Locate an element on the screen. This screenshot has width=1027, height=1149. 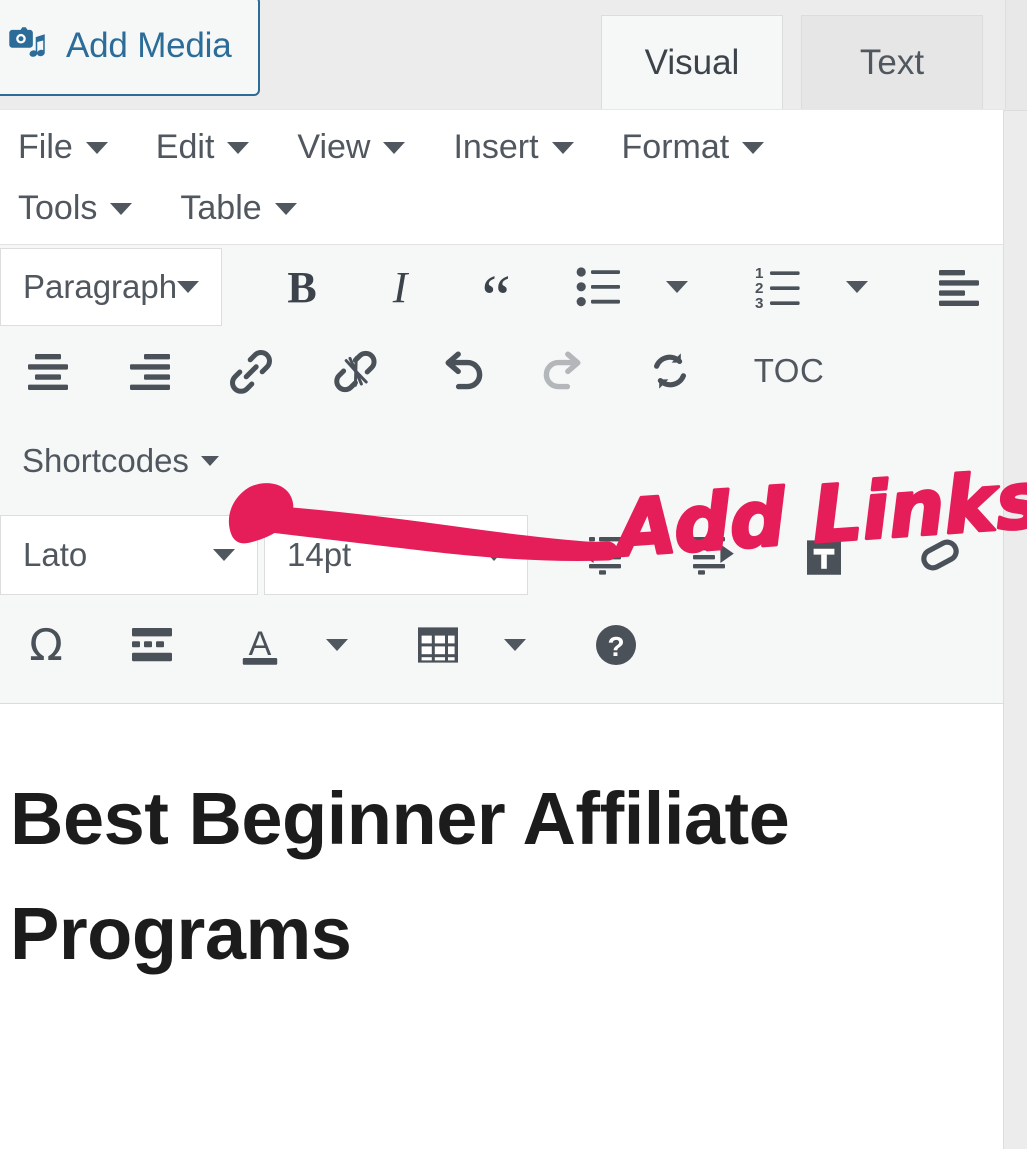
align-center-button is located at coordinates (48, 371).